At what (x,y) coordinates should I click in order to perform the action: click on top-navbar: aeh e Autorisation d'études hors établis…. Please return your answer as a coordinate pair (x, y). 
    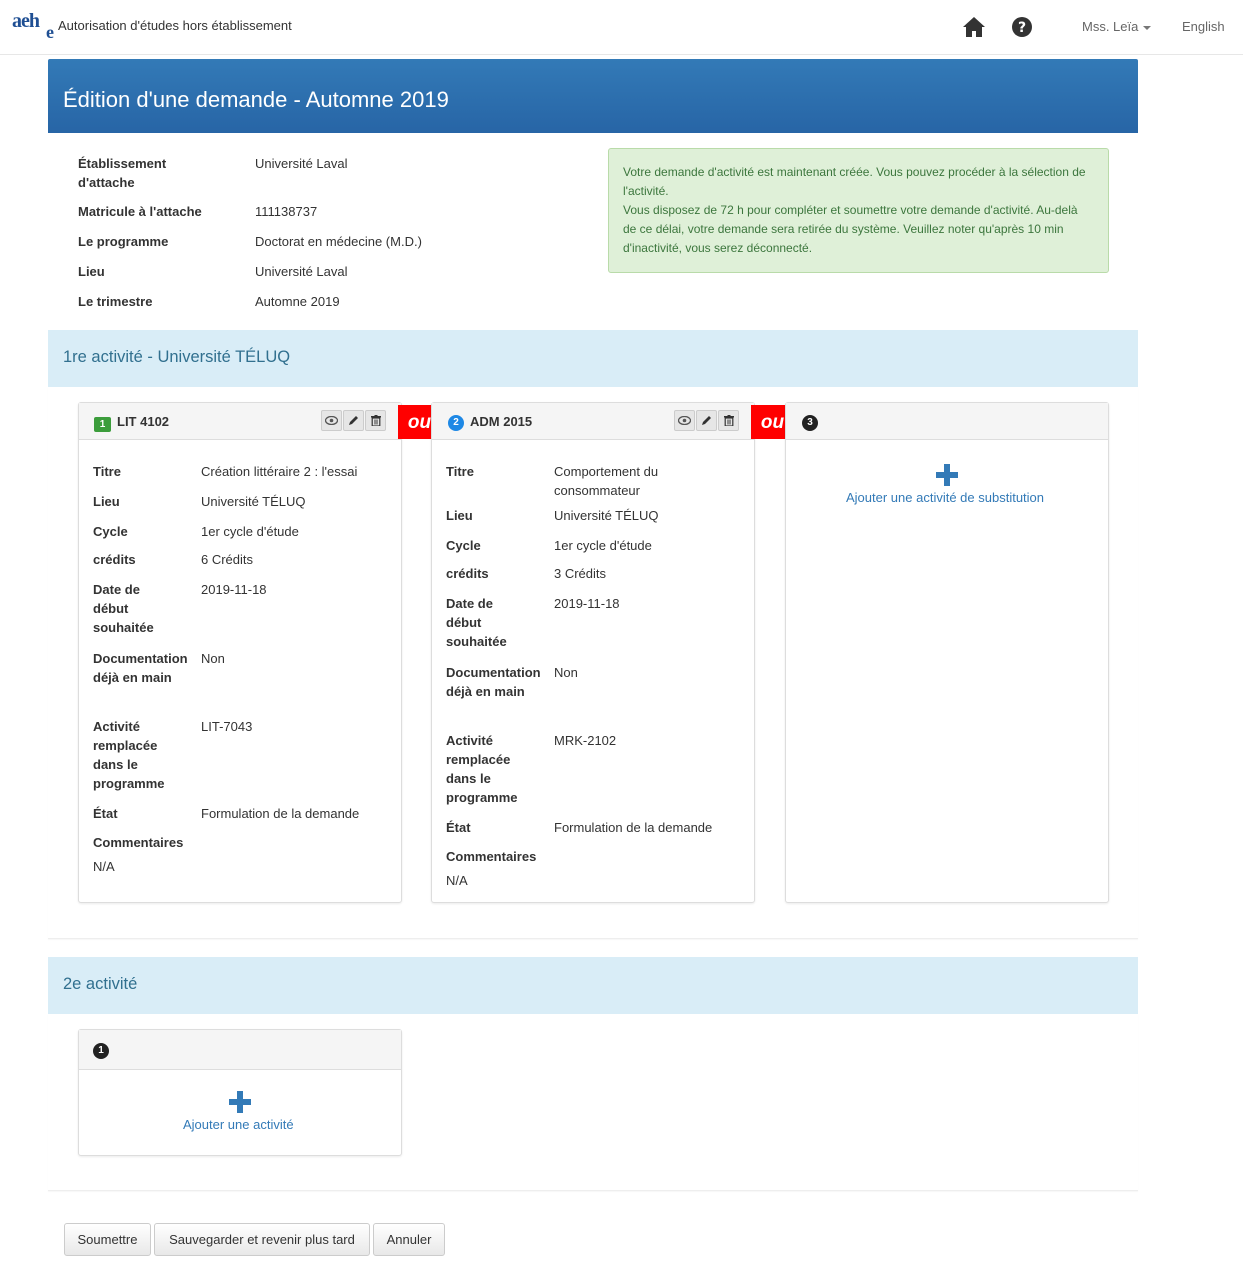
    Looking at the image, I should click on (621, 27).